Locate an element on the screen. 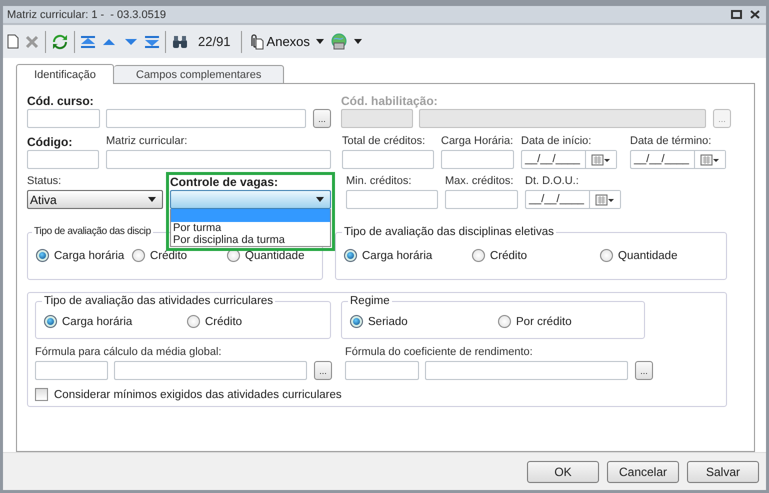 This screenshot has width=769, height=493. field-label: Fórmula do coeficiente de rendimento: is located at coordinates (439, 353).